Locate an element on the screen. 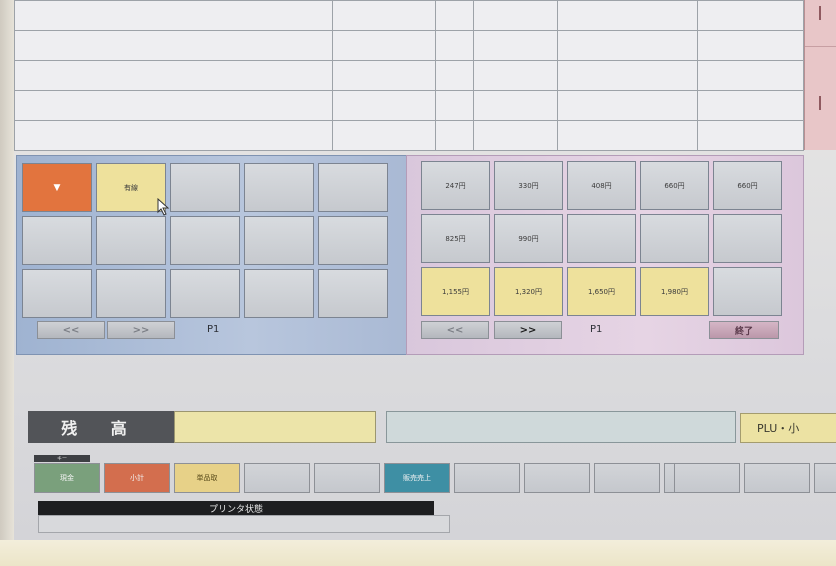  right_panel-key: 990円 is located at coordinates (528, 238).